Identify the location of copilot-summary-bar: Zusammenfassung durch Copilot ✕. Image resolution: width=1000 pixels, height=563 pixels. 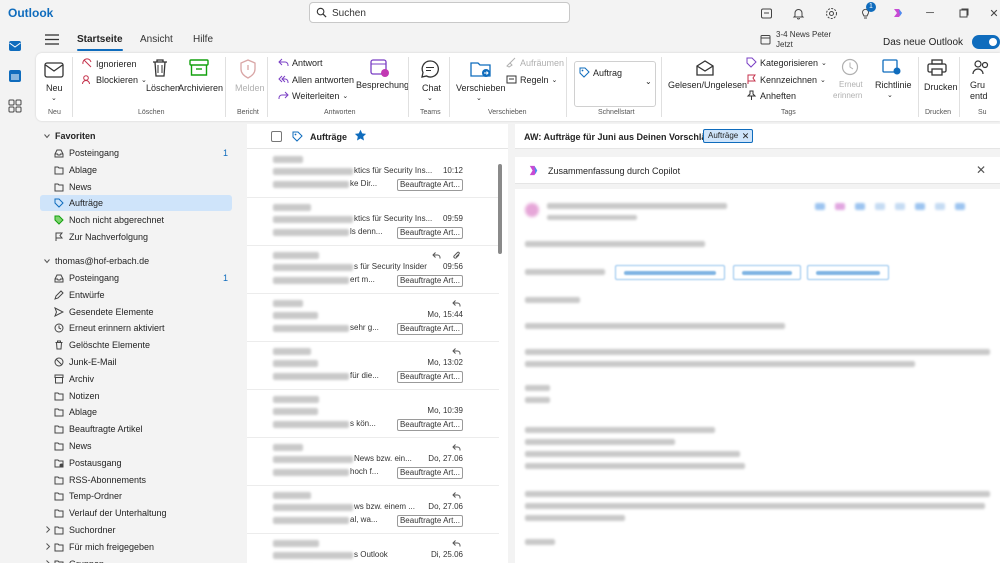
(757, 170).